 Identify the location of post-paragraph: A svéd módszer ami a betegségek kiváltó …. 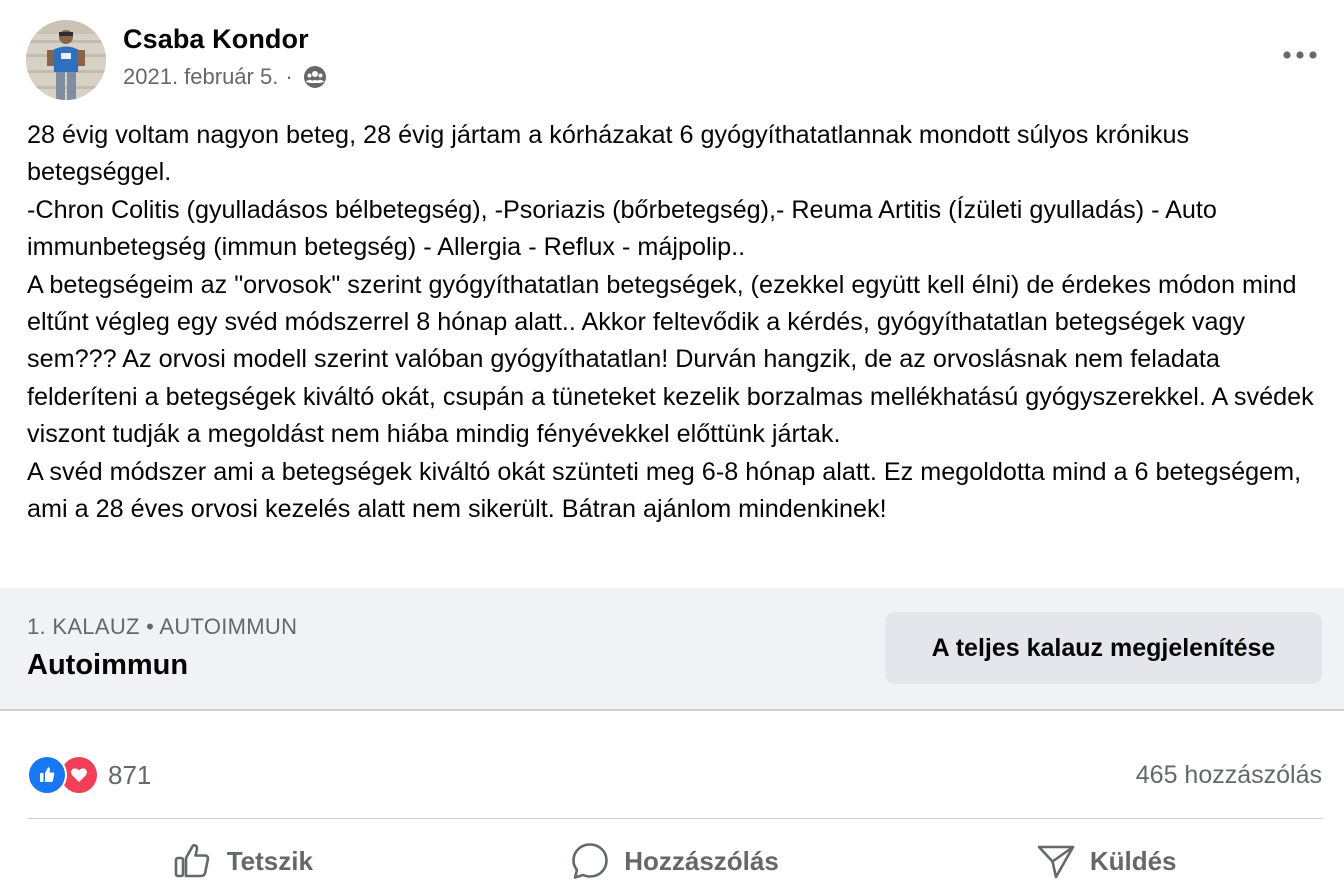
(664, 490).